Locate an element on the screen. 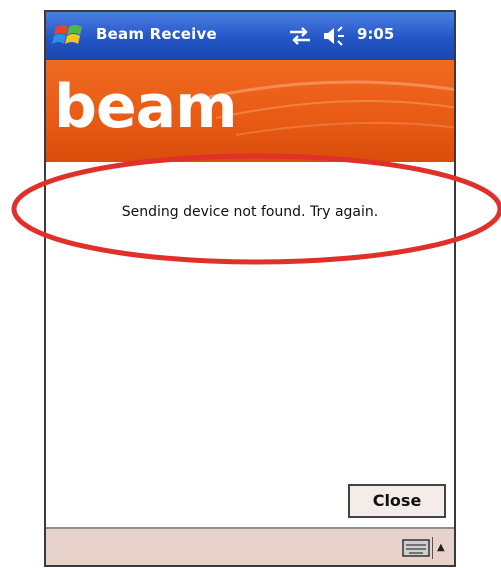 Image resolution: width=501 pixels, height=568 pixels. windows-flag-icon is located at coordinates (69, 36).